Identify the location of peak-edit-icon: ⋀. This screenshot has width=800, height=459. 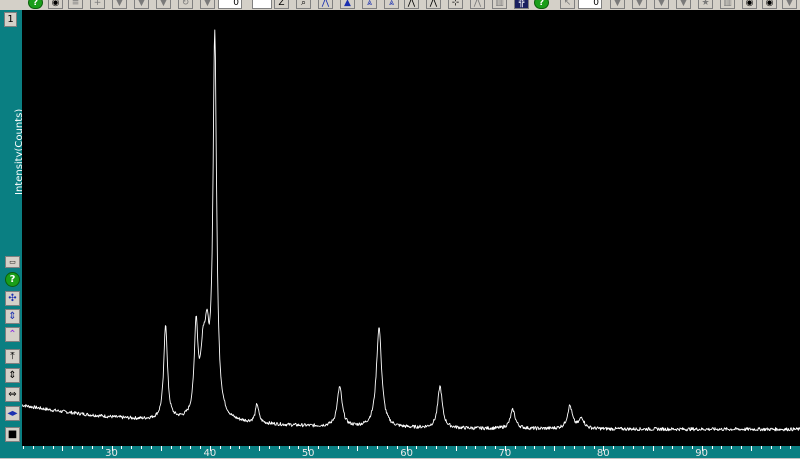
(411, 4).